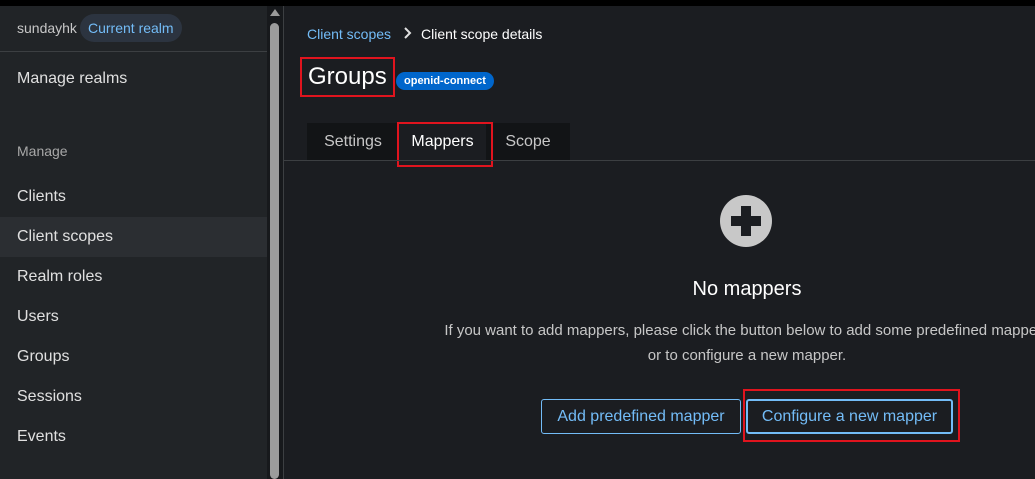  What do you see at coordinates (275, 12) in the screenshot?
I see `scroll-up-arrow-icon` at bounding box center [275, 12].